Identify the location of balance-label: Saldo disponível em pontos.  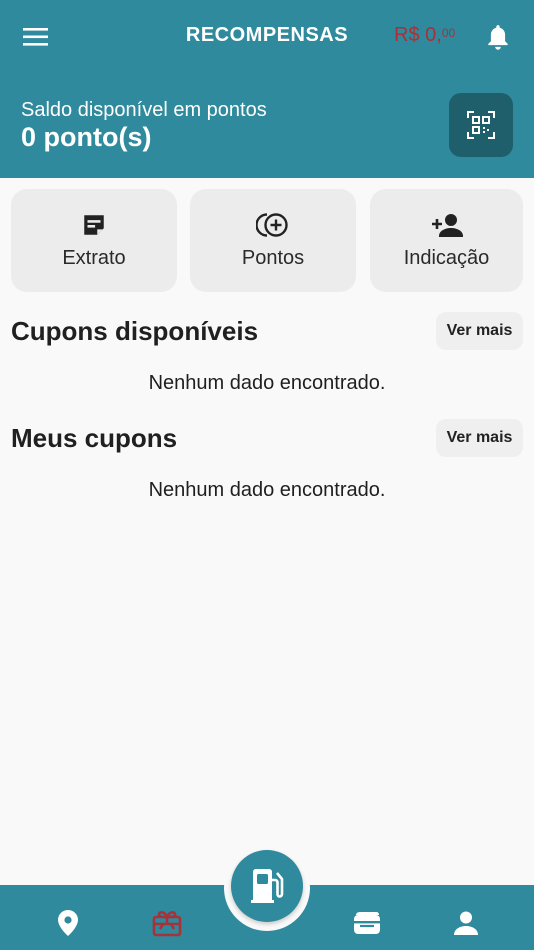
(144, 110).